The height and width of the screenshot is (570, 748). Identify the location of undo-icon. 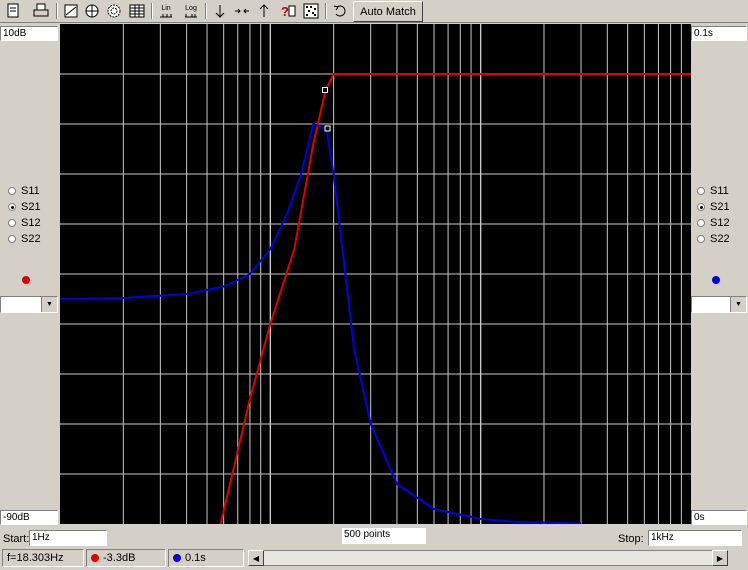
(340, 11).